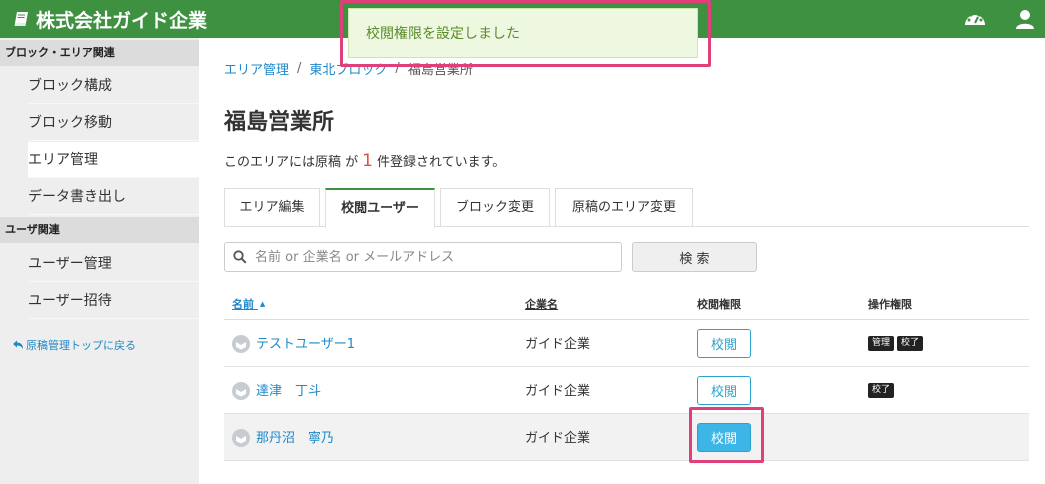 This screenshot has height=484, width=1045. I want to click on book-icon, so click(21, 19).